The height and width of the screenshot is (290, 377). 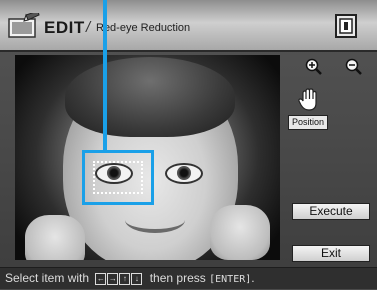 I want to click on screen-title: EDIT, so click(x=64, y=27).